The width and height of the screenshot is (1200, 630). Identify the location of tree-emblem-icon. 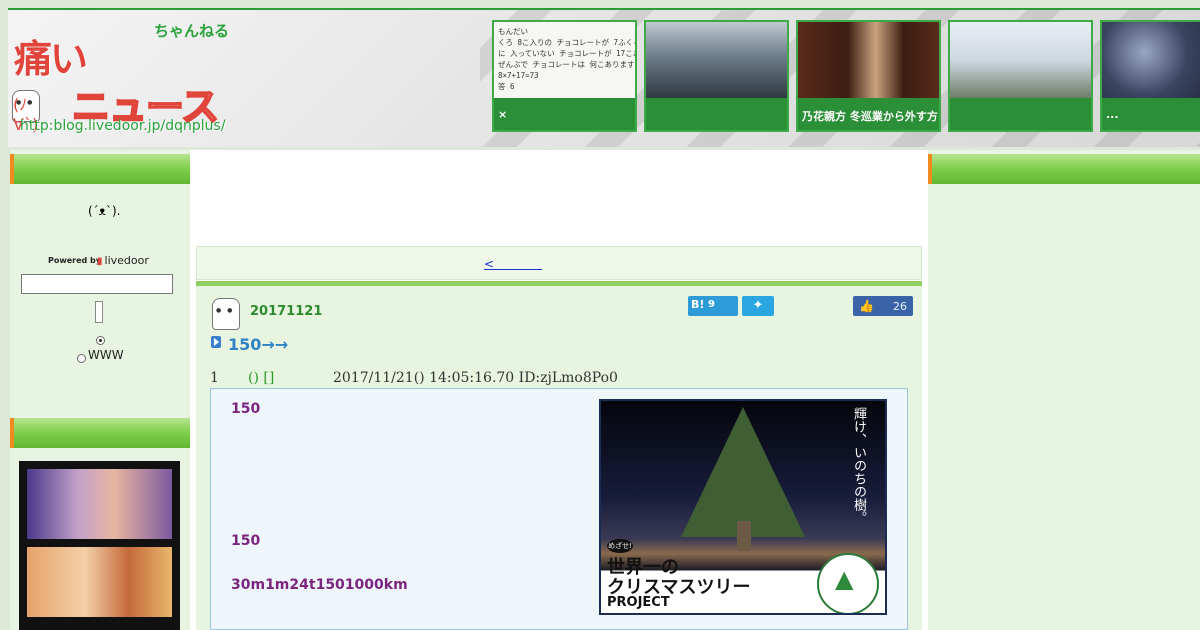
(848, 583).